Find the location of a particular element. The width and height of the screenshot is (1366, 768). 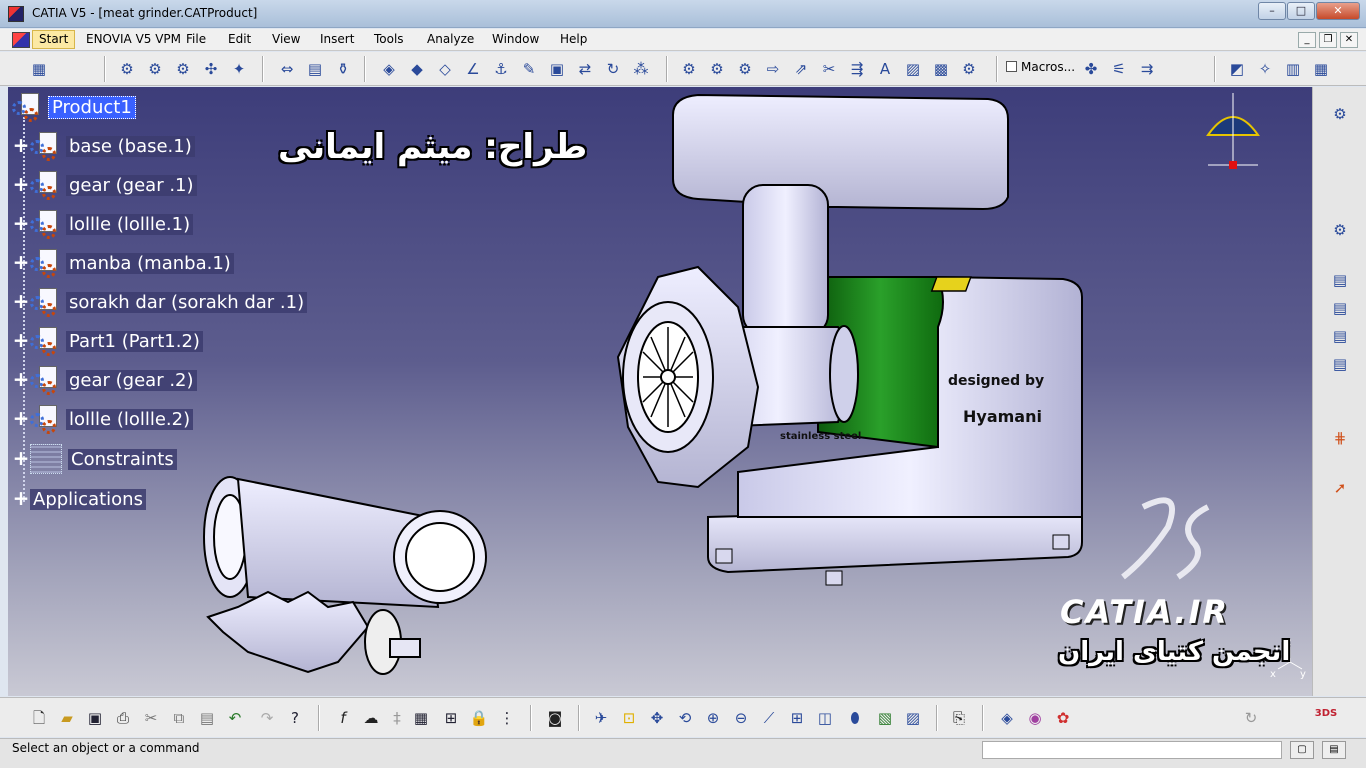

render-icon: ▦ is located at coordinates (1321, 69).